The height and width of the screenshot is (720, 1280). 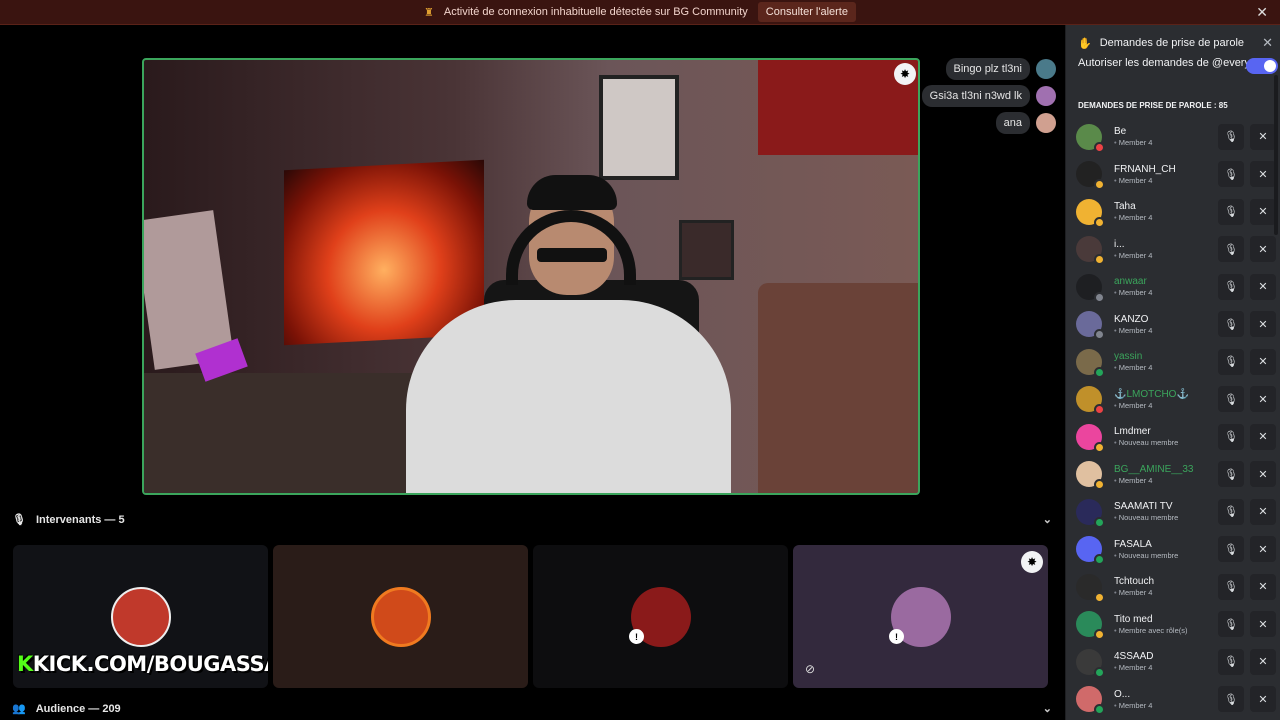 What do you see at coordinates (920, 616) in the screenshot?
I see `speaker-tile: ! ✸ ⊘` at bounding box center [920, 616].